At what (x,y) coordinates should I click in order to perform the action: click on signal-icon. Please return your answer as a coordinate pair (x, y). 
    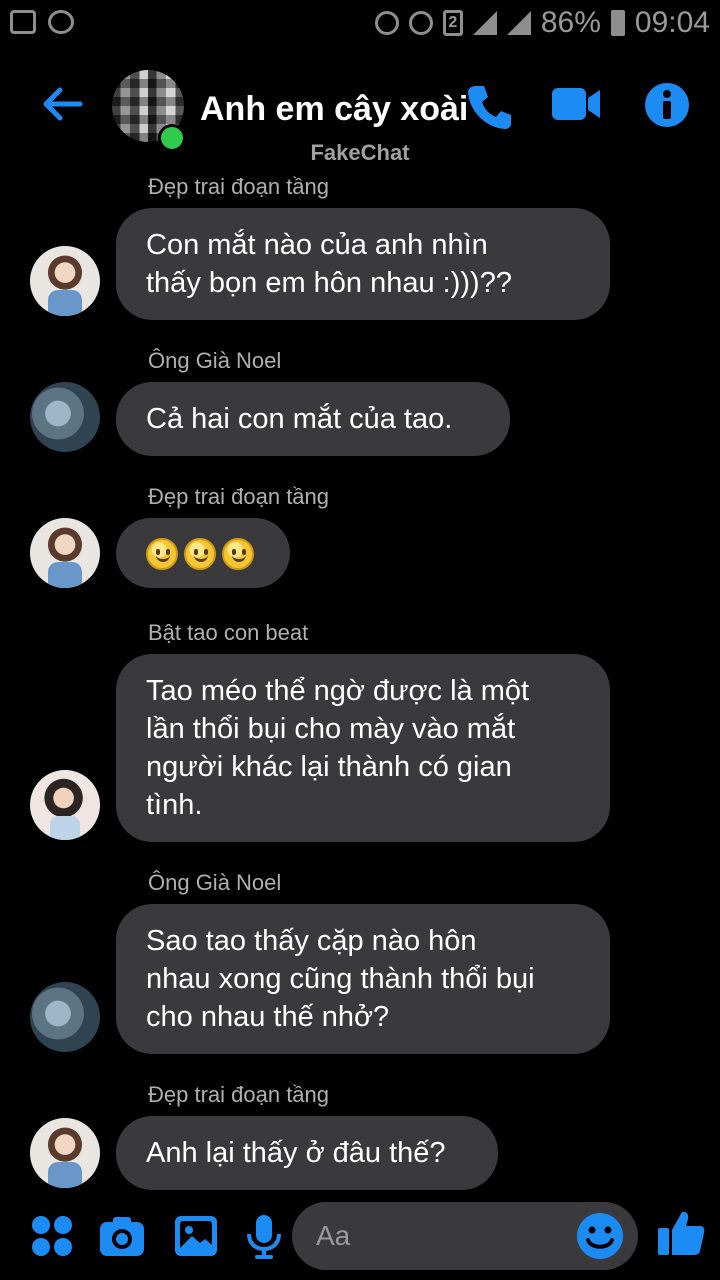
    Looking at the image, I should click on (484, 23).